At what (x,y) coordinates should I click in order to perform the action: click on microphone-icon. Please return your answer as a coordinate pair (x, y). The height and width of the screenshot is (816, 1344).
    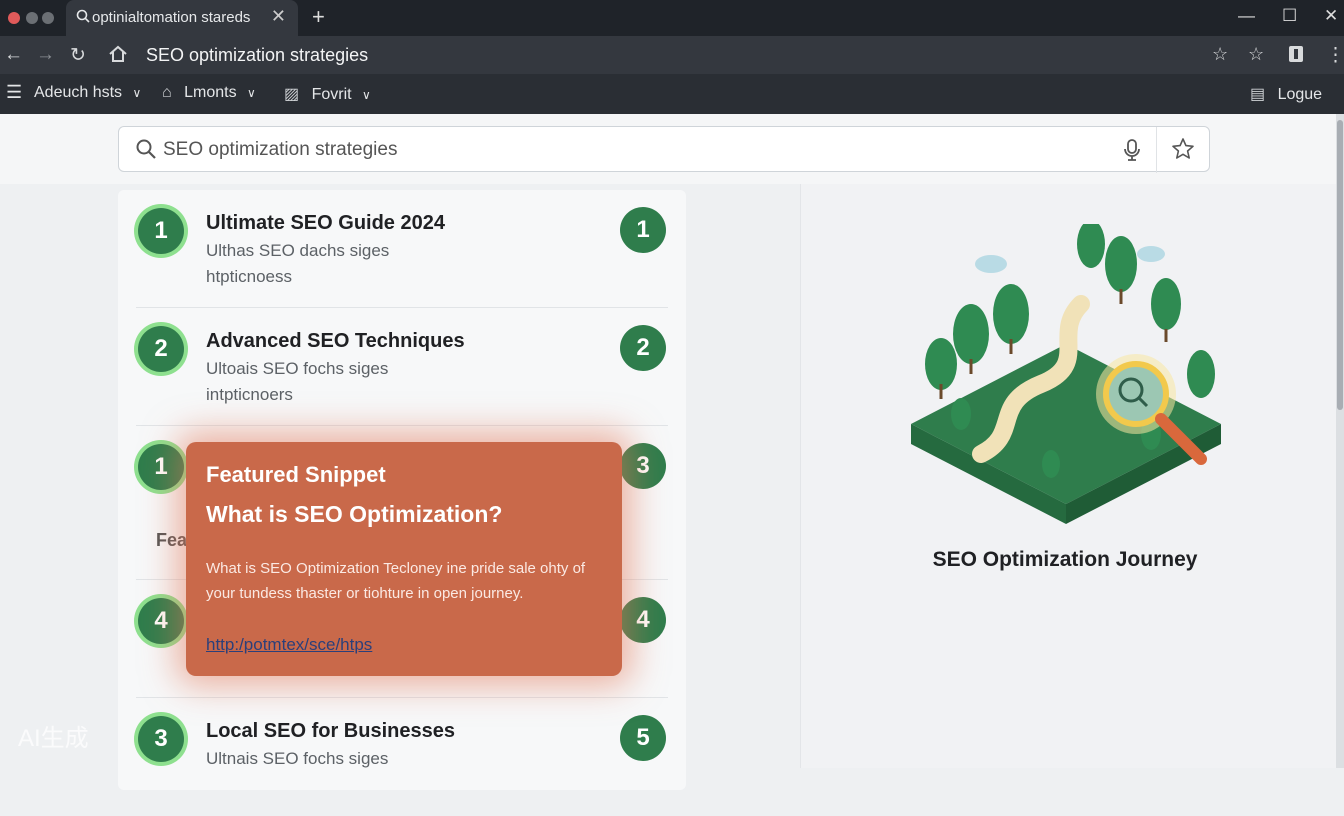
    Looking at the image, I should click on (1132, 152).